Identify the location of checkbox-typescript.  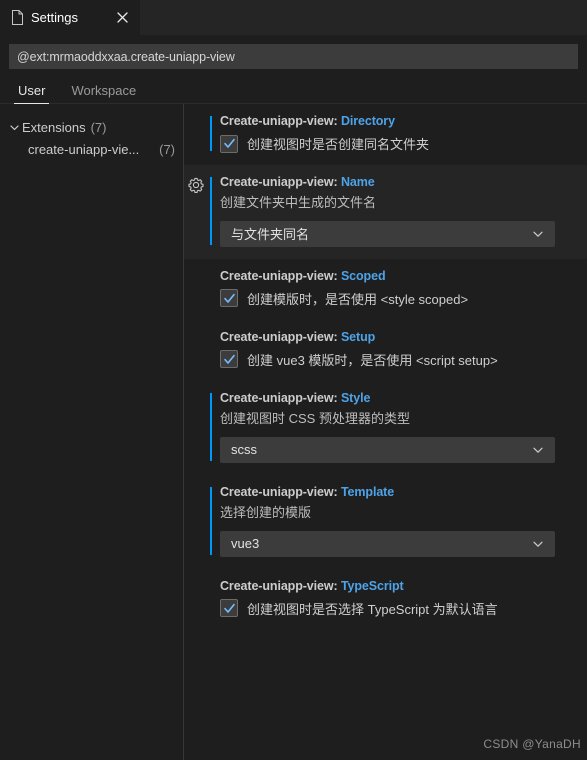
(229, 608).